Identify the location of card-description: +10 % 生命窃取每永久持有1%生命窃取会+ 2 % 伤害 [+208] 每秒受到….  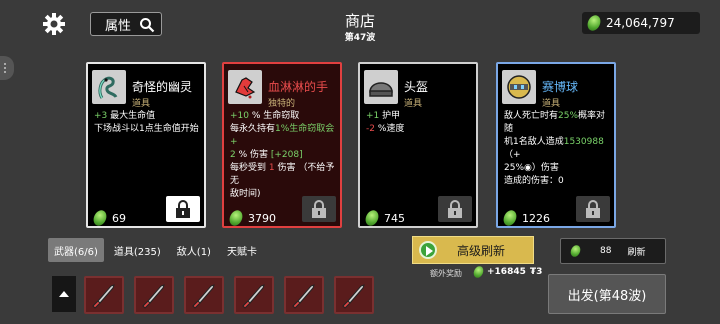
(283, 155).